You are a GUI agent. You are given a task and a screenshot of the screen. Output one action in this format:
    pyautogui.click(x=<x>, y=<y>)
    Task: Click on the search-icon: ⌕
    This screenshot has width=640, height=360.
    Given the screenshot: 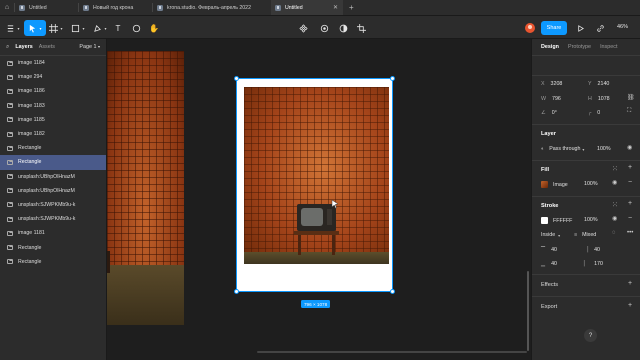 What is the action you would take?
    pyautogui.click(x=7, y=47)
    